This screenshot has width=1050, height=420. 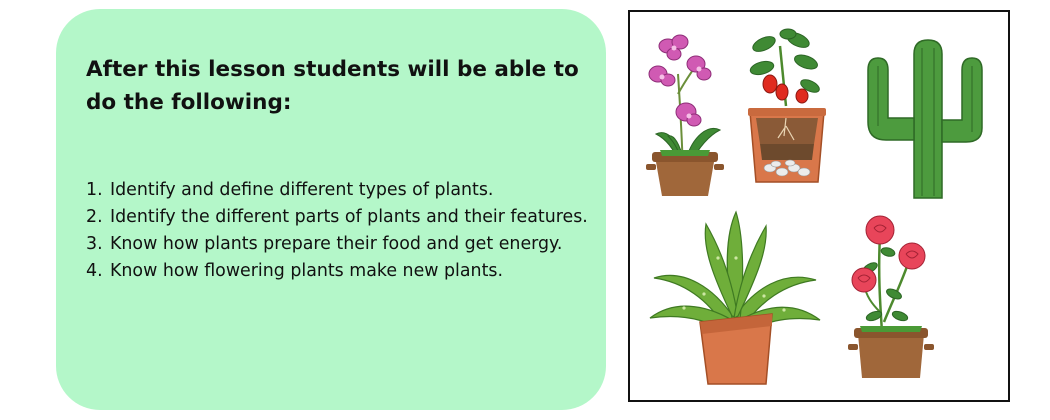 What do you see at coordinates (683, 112) in the screenshot?
I see `orchid-pot-icon` at bounding box center [683, 112].